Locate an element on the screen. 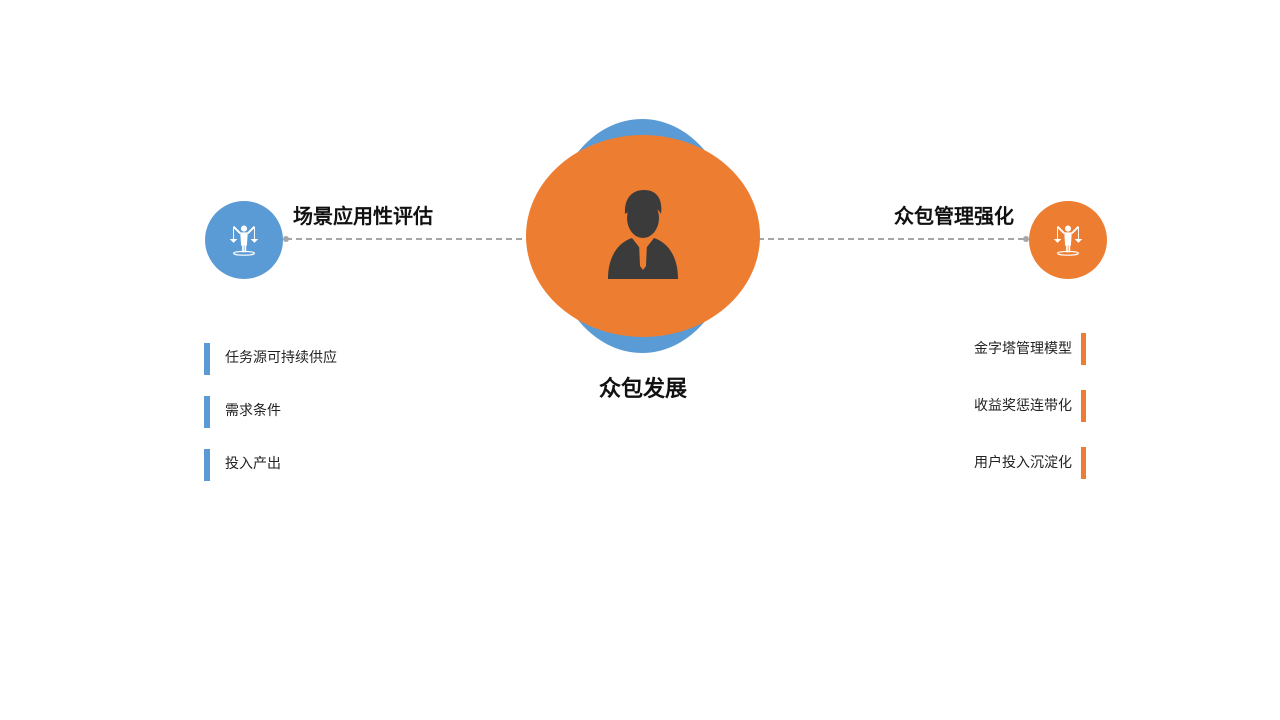 This screenshot has height=720, width=1280. connector-lines is located at coordinates (656, 239).